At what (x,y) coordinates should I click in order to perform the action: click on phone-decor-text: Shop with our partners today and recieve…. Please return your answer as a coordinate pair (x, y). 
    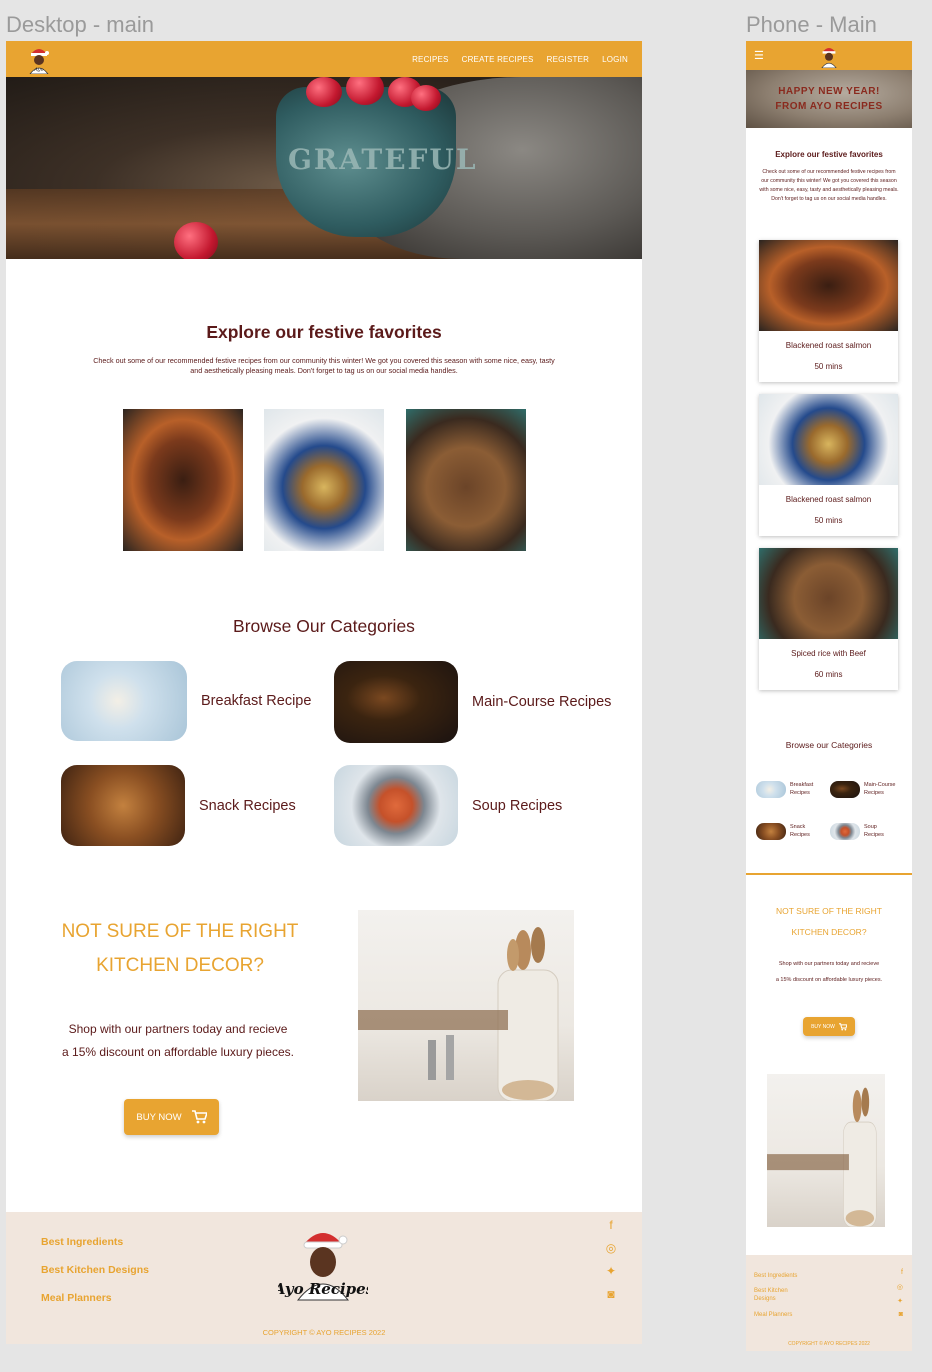
    Looking at the image, I should click on (829, 972).